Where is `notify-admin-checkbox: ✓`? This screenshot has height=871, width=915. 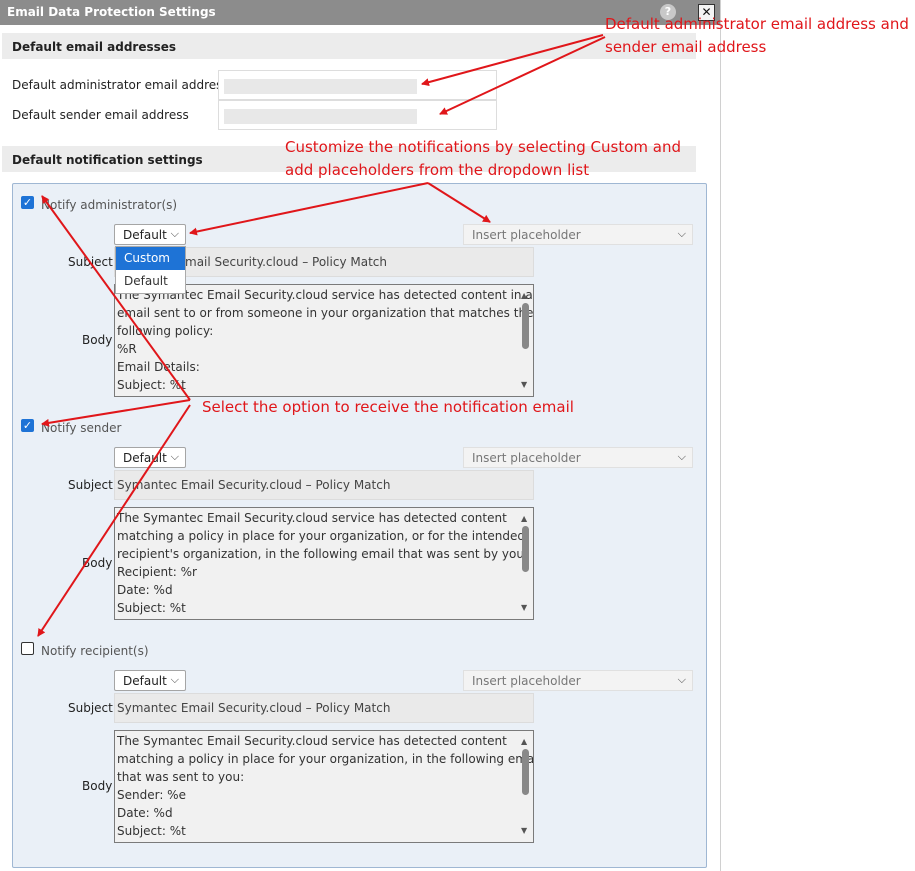
notify-admin-checkbox: ✓ is located at coordinates (27, 202).